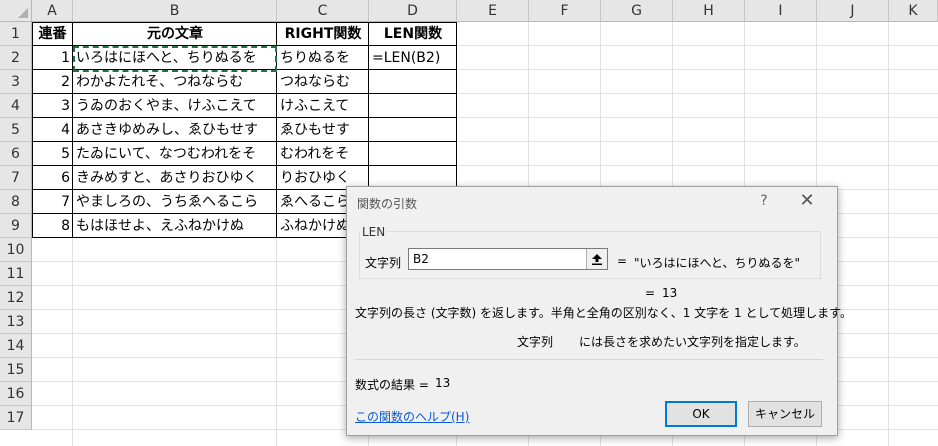 The image size is (938, 446). What do you see at coordinates (508, 259) in the screenshot?
I see `argument-input: B2` at bounding box center [508, 259].